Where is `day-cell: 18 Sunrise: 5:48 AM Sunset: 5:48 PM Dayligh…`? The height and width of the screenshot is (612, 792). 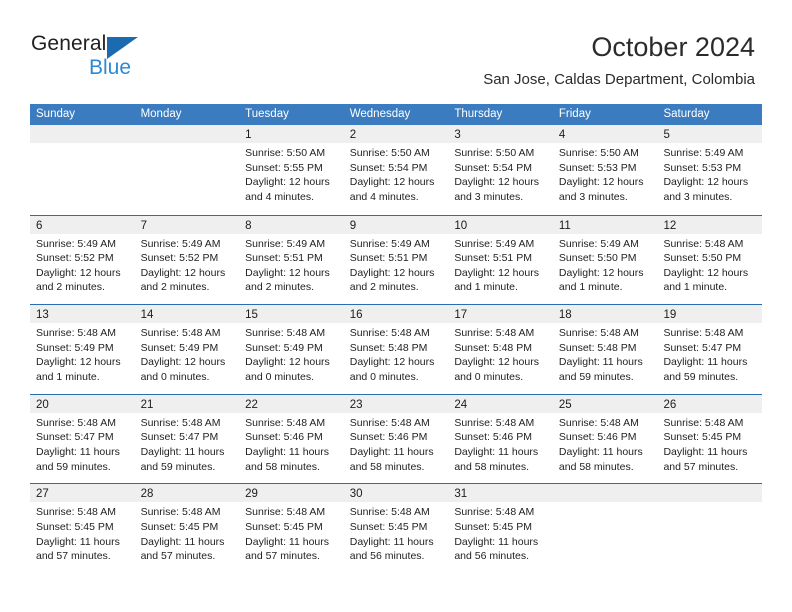 day-cell: 18 Sunrise: 5:48 AM Sunset: 5:48 PM Dayligh… is located at coordinates (605, 349).